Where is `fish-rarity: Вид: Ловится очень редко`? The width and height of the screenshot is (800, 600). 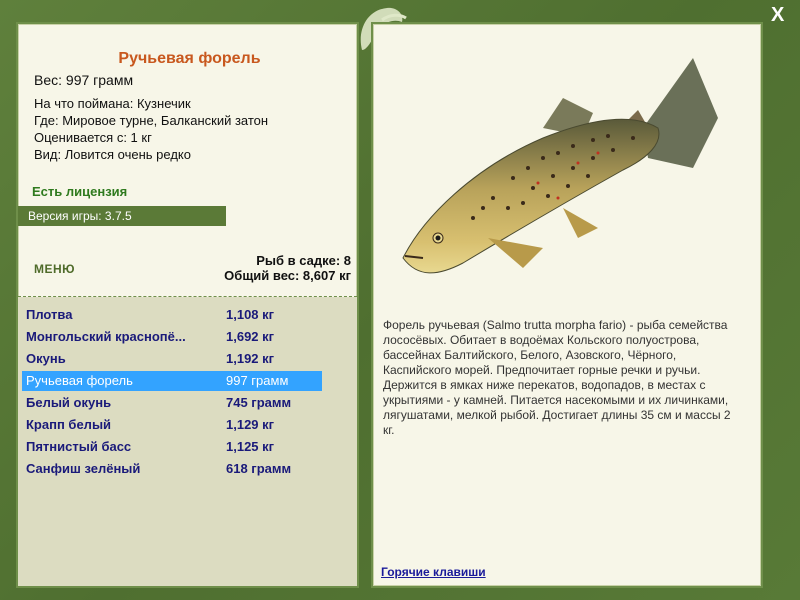
fish-rarity: Вид: Ловится очень редко is located at coordinates (112, 154).